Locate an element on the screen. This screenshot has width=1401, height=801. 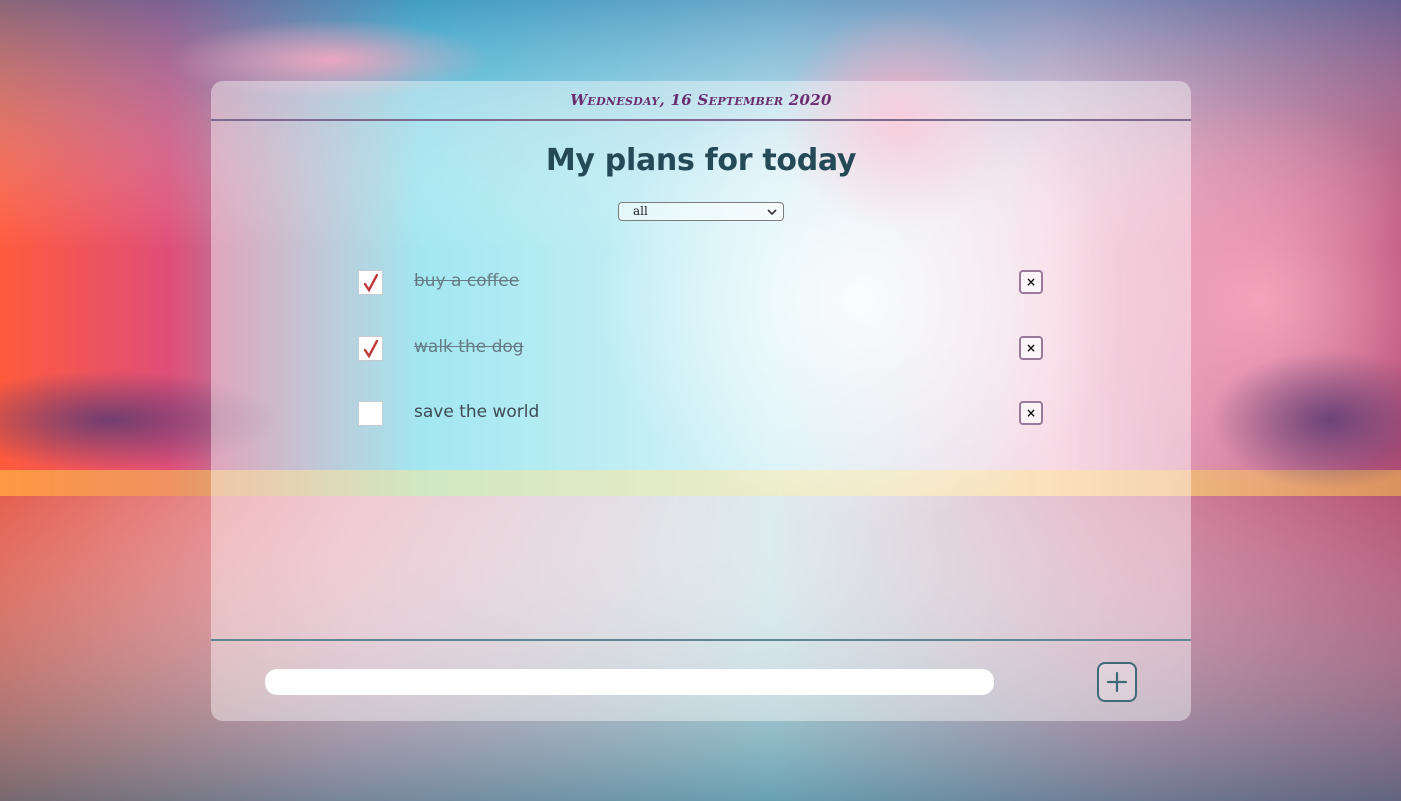
filter-selected-value: all is located at coordinates (640, 211).